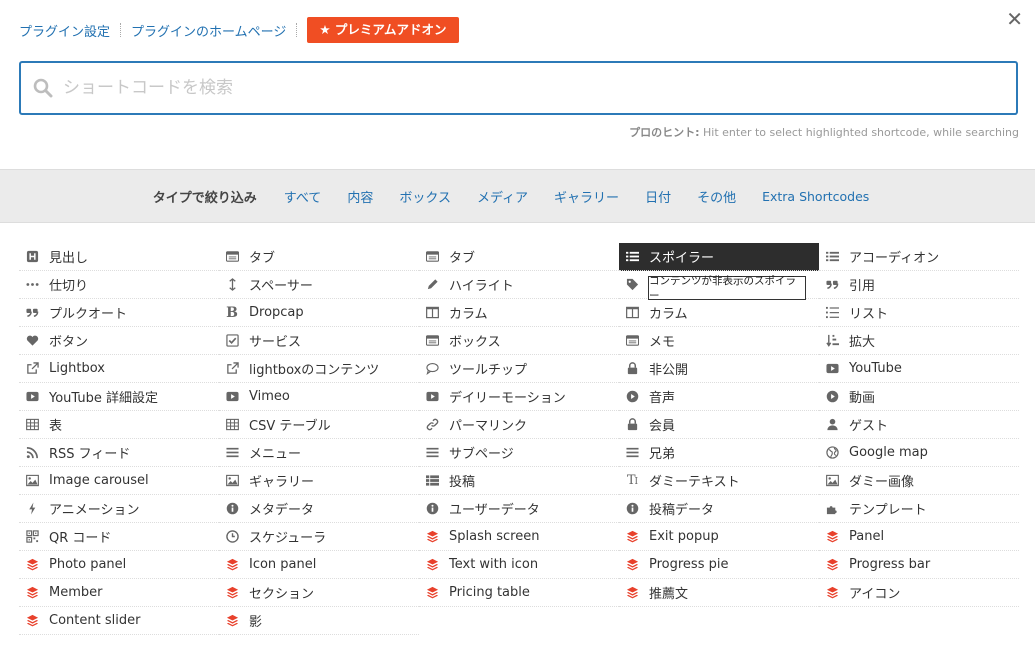 This screenshot has width=1035, height=651. Describe the element at coordinates (383, 30) in the screenshot. I see `premium-addons-button: ★ プレミアムアドオン` at that location.